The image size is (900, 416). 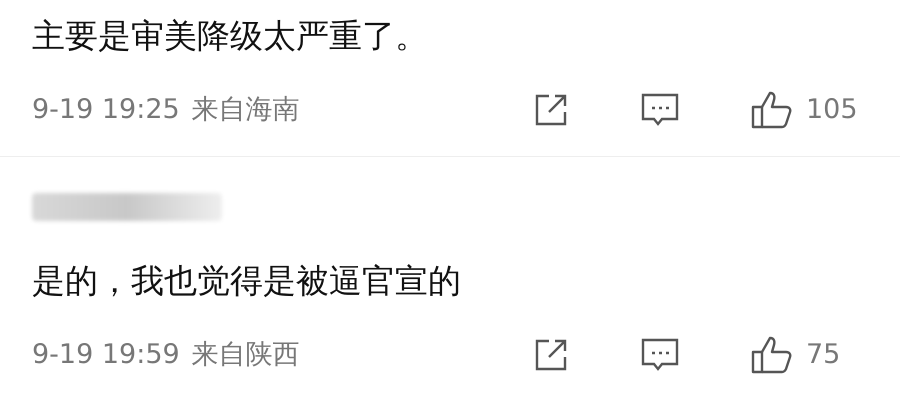 What do you see at coordinates (247, 281) in the screenshot?
I see `comment-text: 是的，我也觉得是被逼官宣的` at bounding box center [247, 281].